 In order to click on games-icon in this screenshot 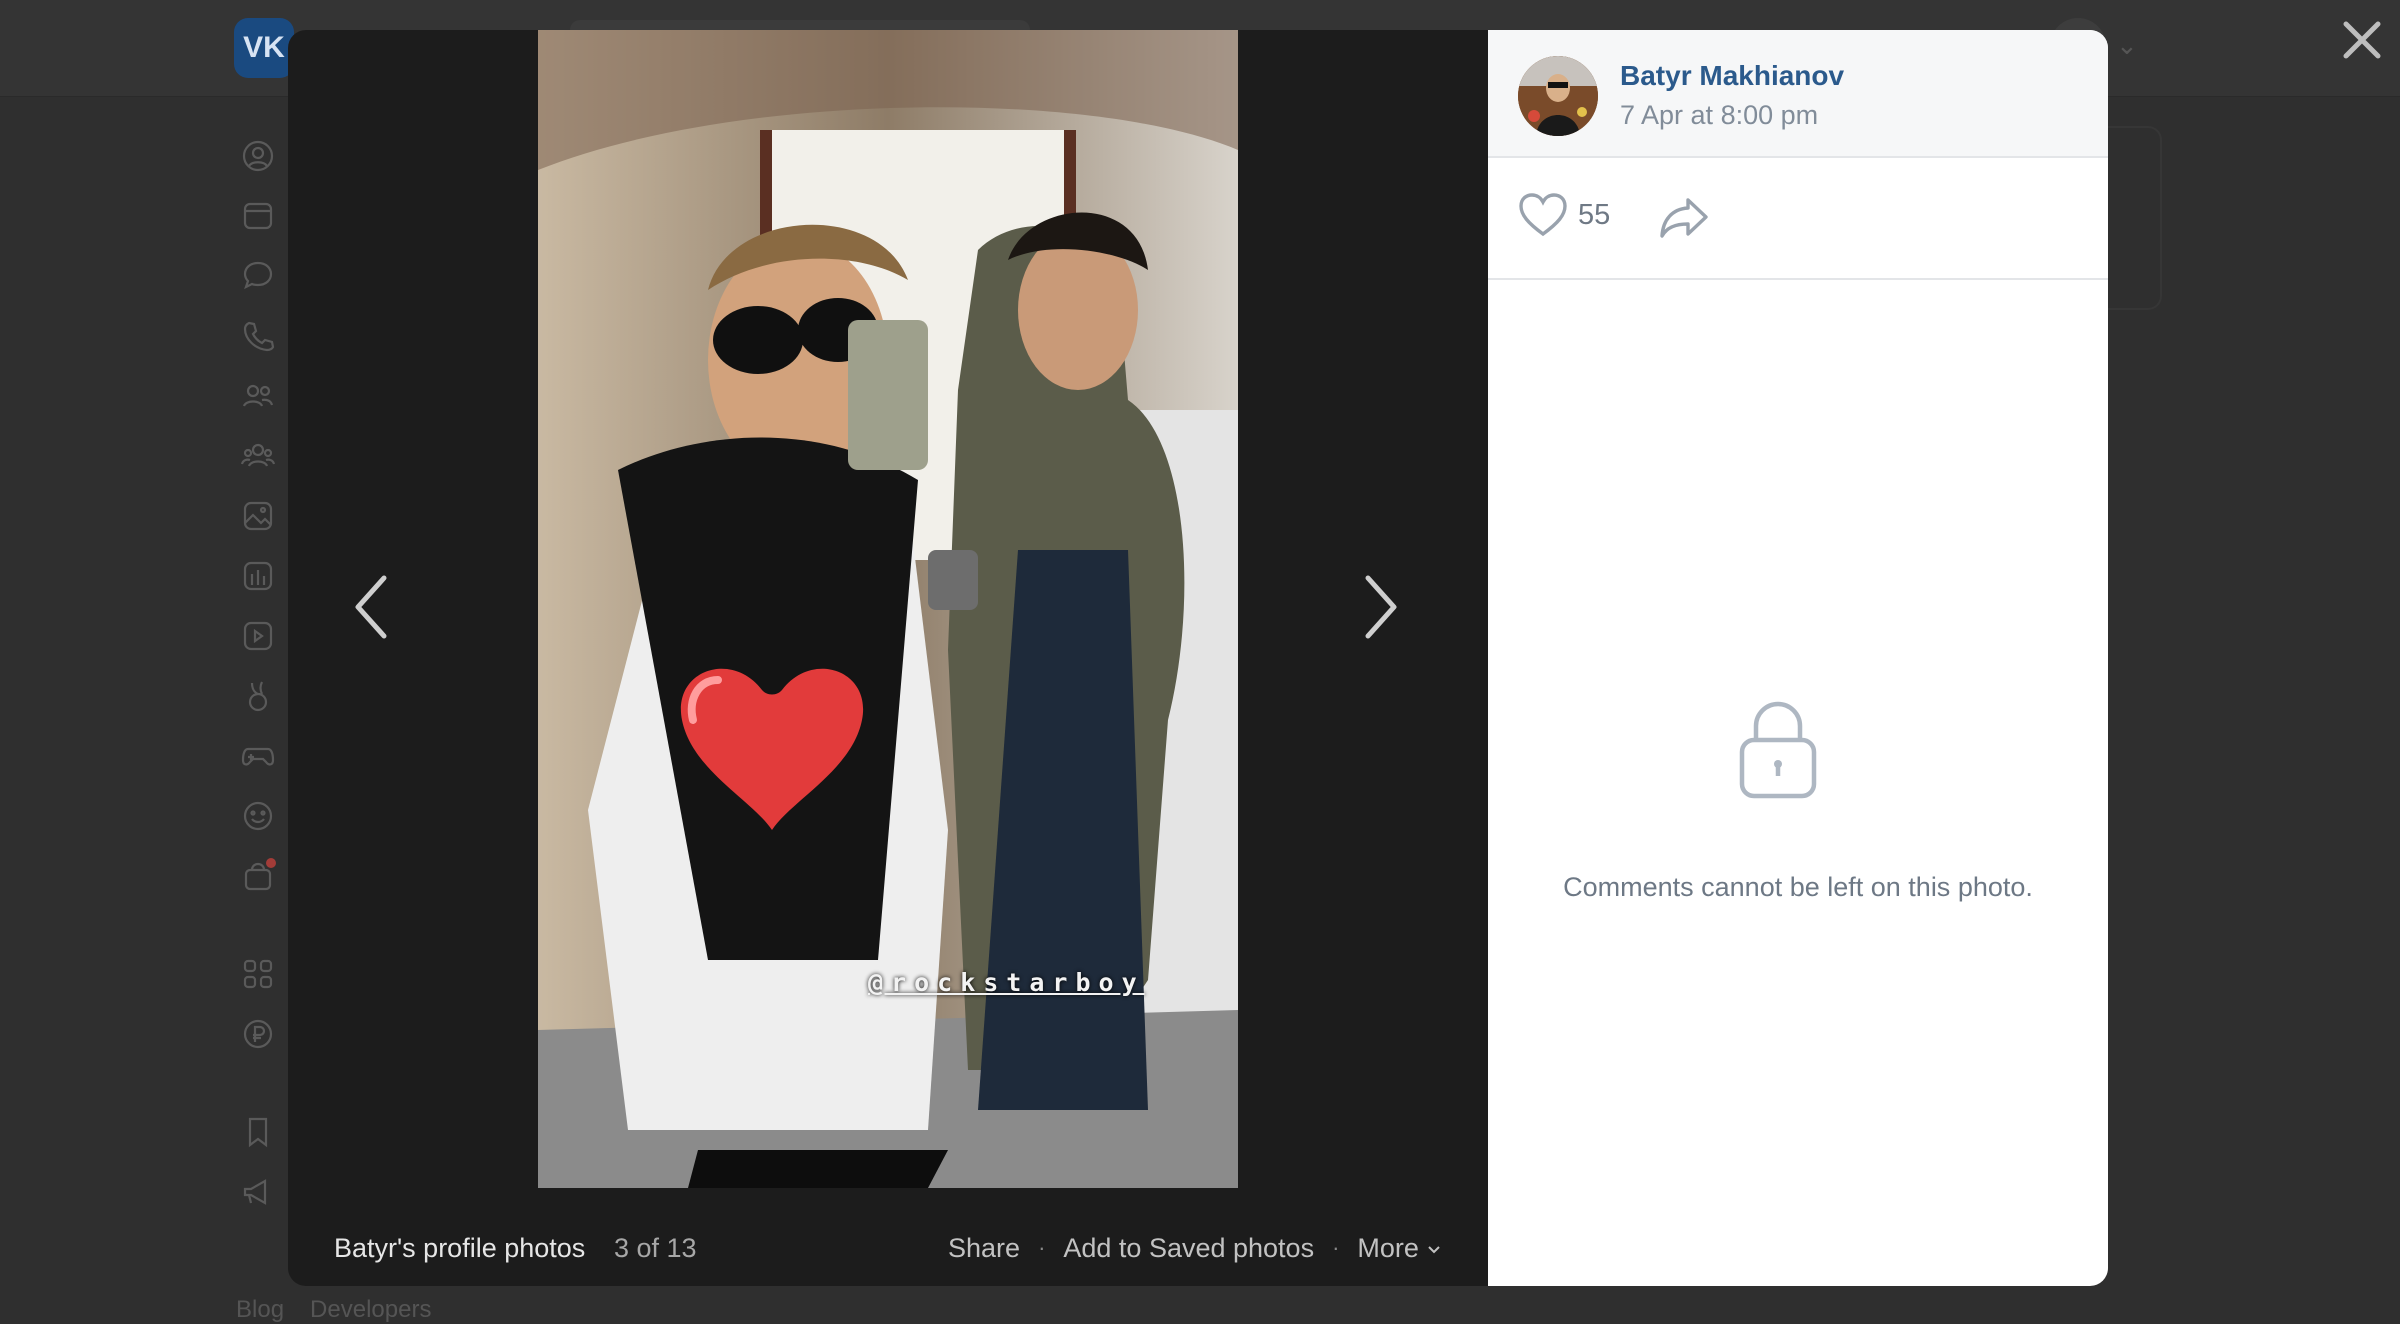, I will do `click(258, 756)`.